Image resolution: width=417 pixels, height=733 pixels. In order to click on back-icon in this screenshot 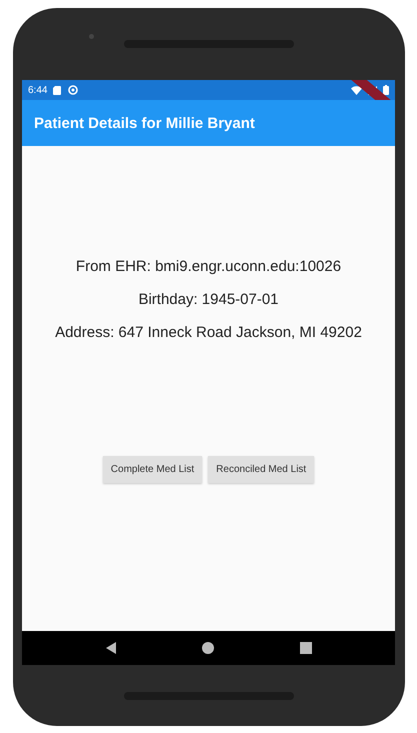, I will do `click(111, 648)`.